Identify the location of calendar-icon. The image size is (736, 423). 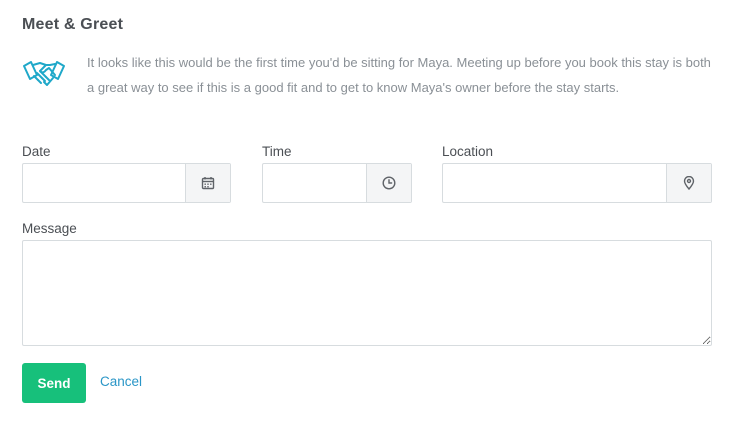
(208, 183).